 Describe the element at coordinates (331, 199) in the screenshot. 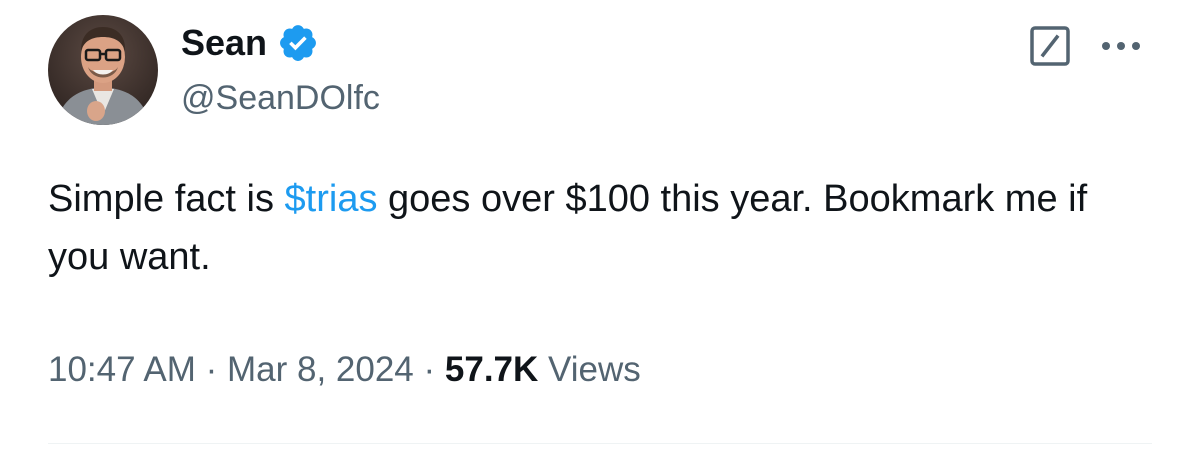

I see `cashtag-link: $trias` at that location.